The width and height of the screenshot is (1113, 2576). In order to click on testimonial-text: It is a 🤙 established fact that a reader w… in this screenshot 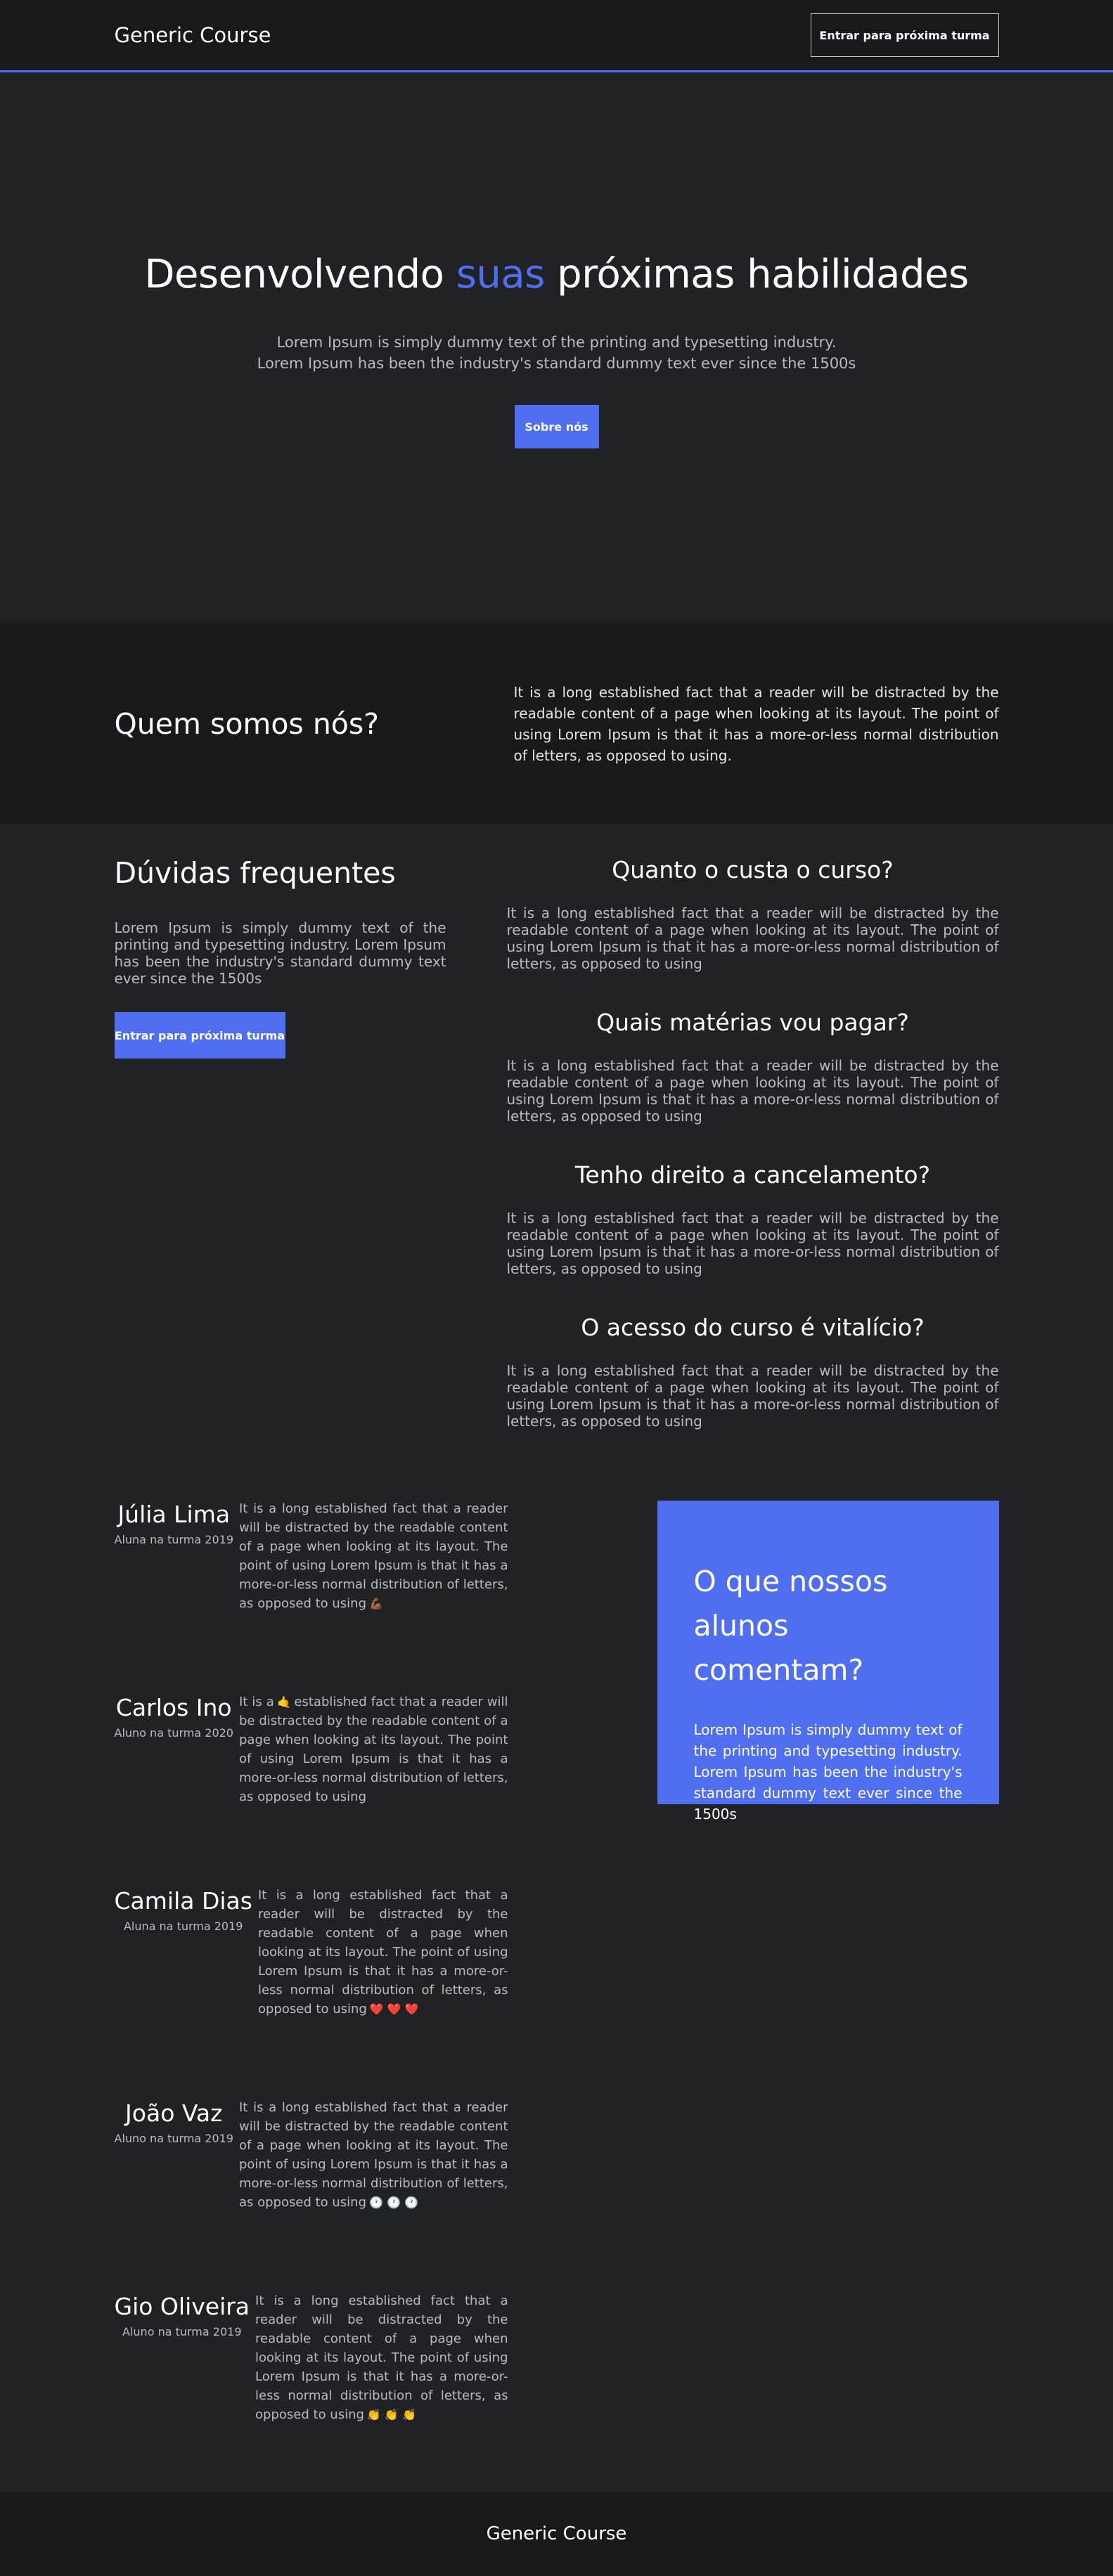, I will do `click(373, 1749)`.